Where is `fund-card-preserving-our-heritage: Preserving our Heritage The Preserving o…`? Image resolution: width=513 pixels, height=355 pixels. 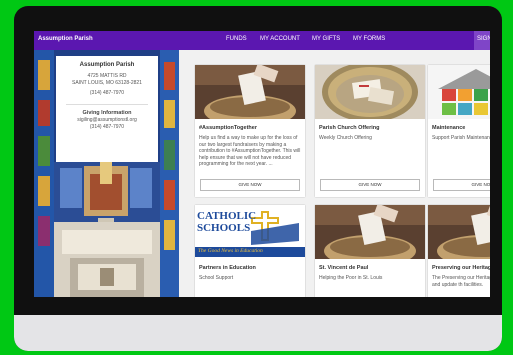
fund-card-preserving-our-heritage: Preserving our Heritage The Preserving o… is located at coordinates (459, 251).